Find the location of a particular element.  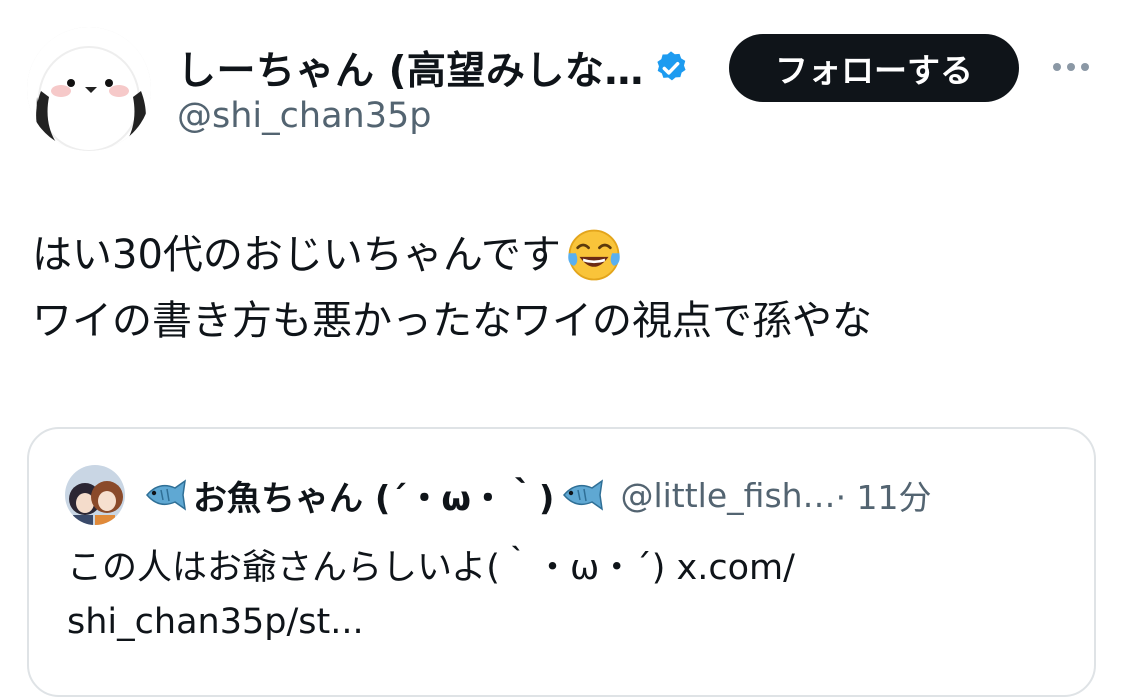

tweet-line: ワイの書き方も悪かったなワイの視点で孫やな is located at coordinates (562, 321).